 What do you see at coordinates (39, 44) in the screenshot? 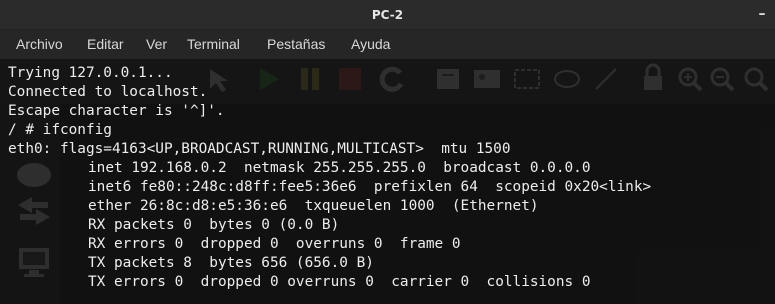
I see `menu-archivo: Archivo` at bounding box center [39, 44].